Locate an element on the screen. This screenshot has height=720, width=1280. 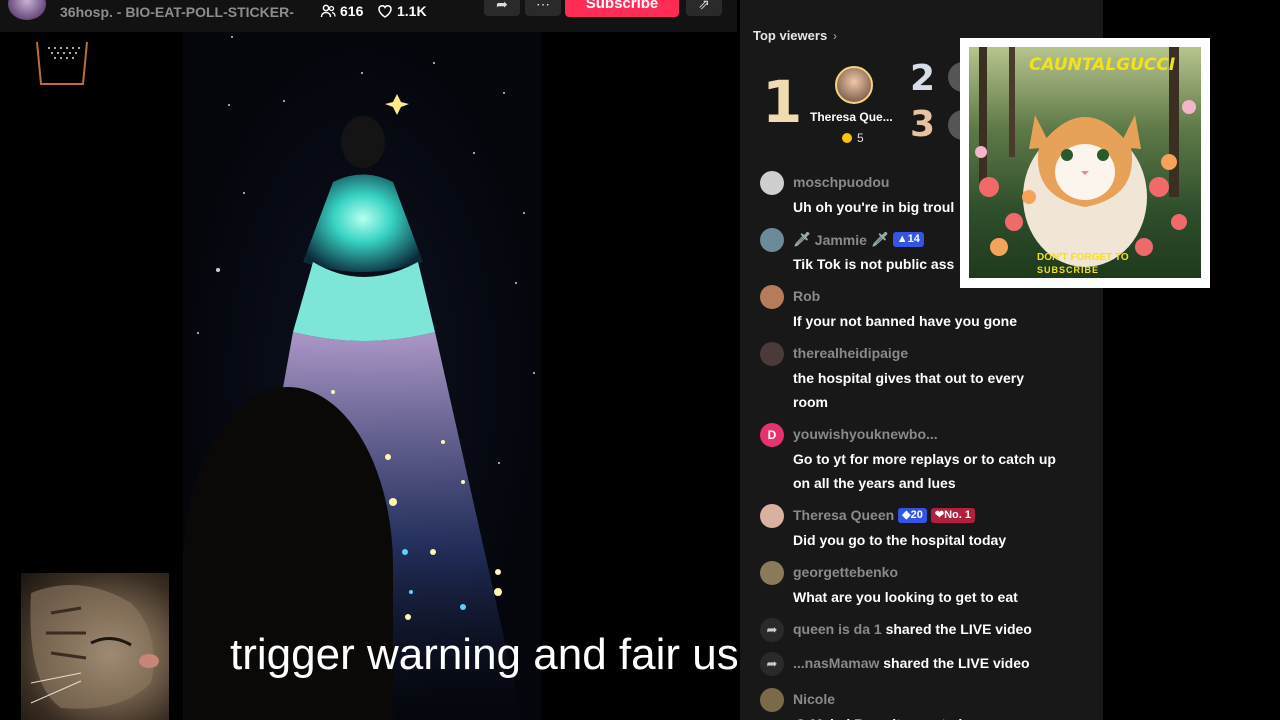
chat-text: @ Mabel Rose it goes to her is located at coordinates (928, 716).